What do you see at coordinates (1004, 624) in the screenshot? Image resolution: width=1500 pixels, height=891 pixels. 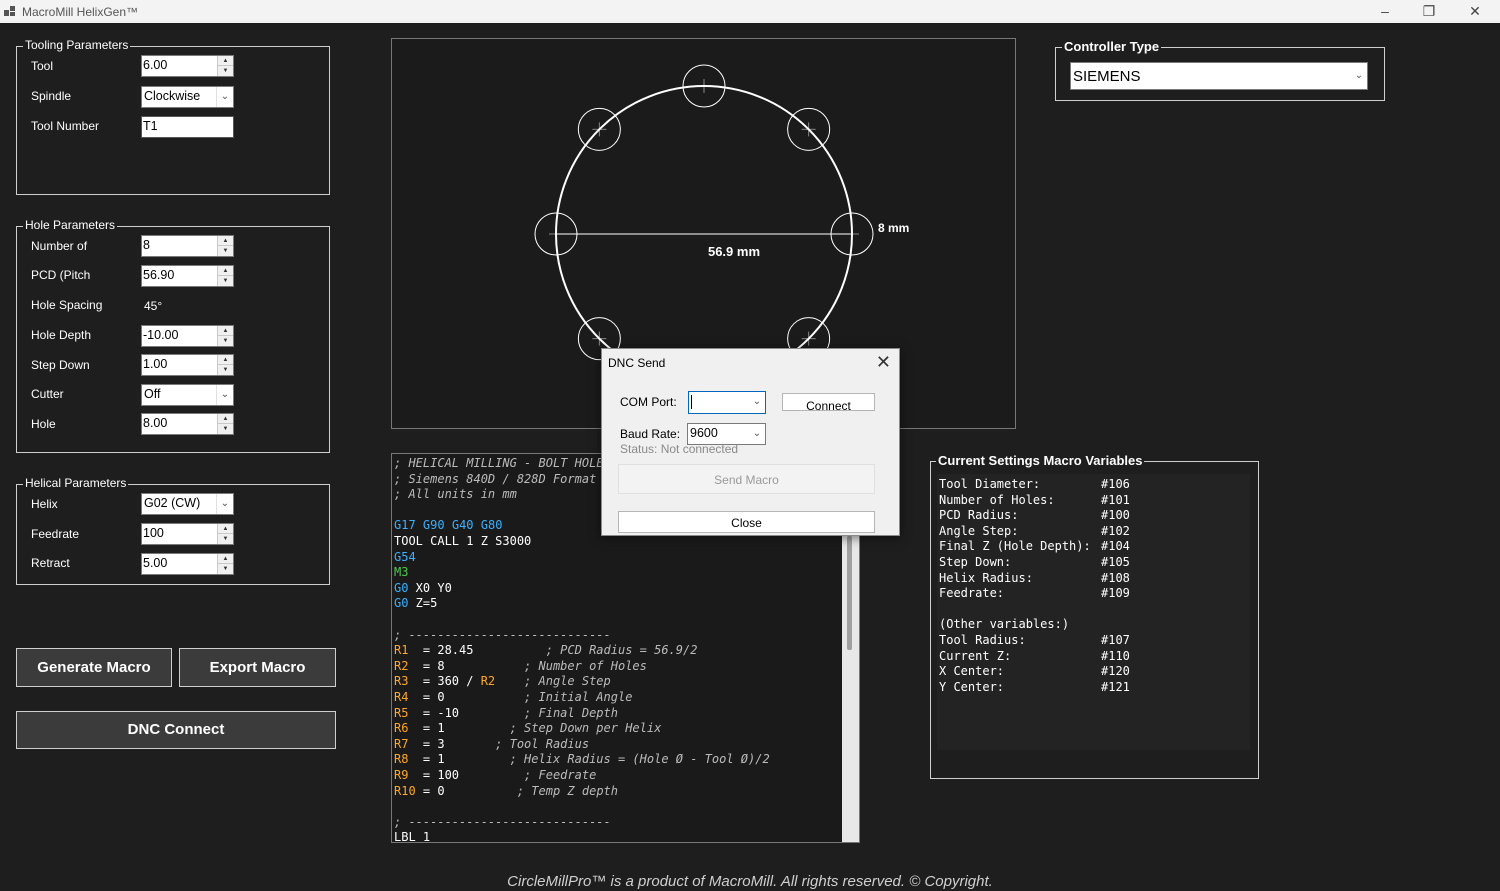 I see `settings-row: (Other variables:)` at bounding box center [1004, 624].